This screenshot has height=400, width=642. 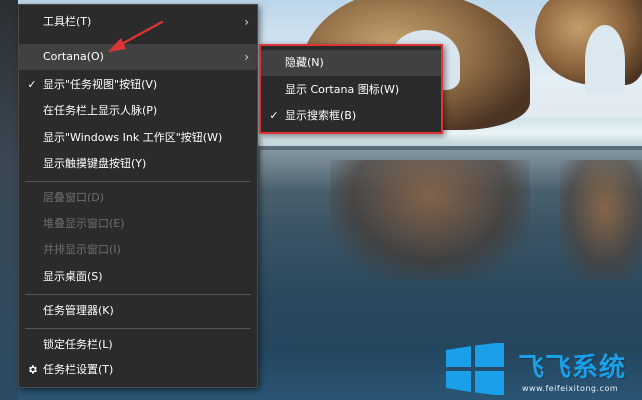 I want to click on menu-item-lock-taskbar: 锁定任务栏(L), so click(x=138, y=345).